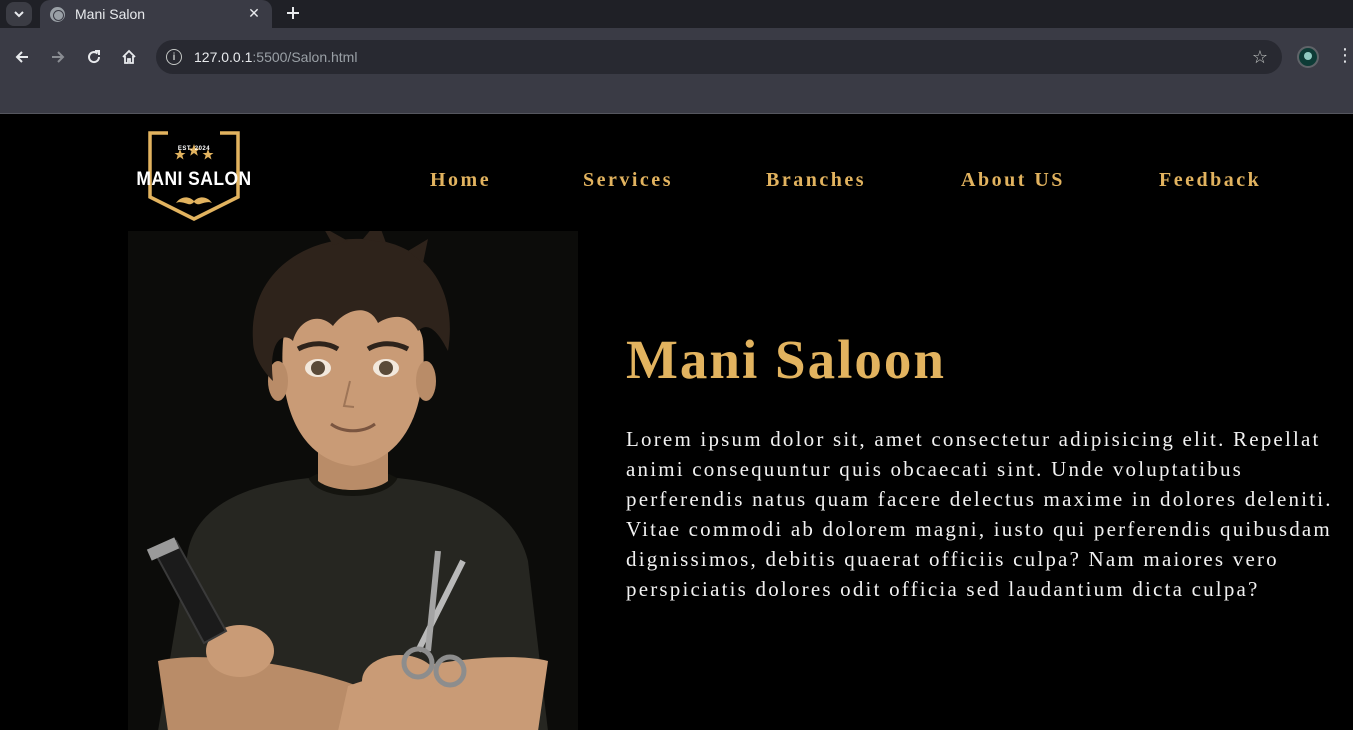 Image resolution: width=1353 pixels, height=730 pixels. I want to click on mustache-icon, so click(194, 201).